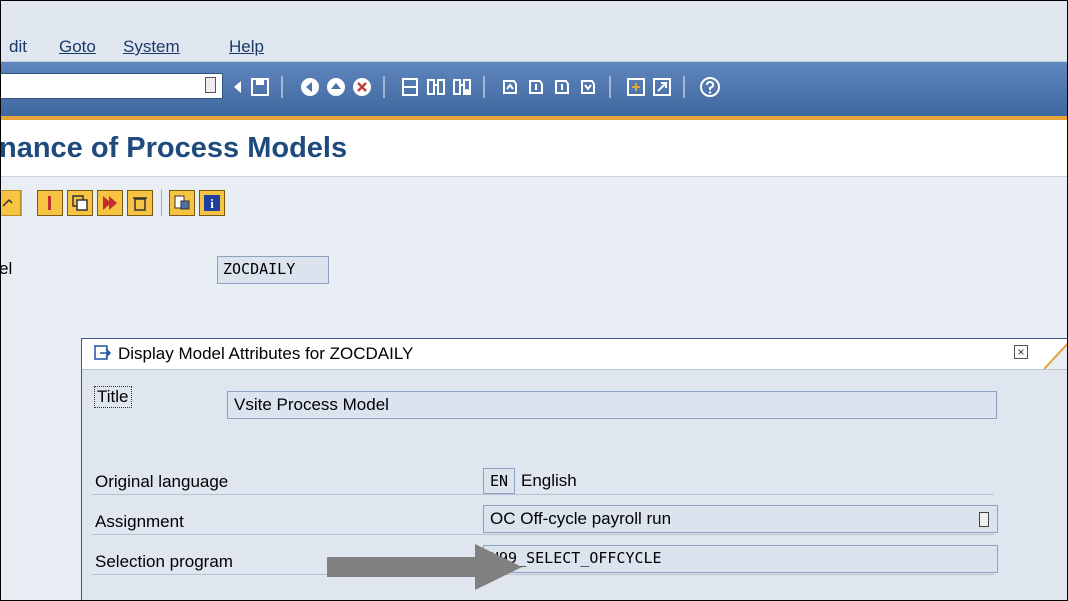 This screenshot has width=1068, height=601. What do you see at coordinates (139, 521) in the screenshot?
I see `assignment-label: Assignment` at bounding box center [139, 521].